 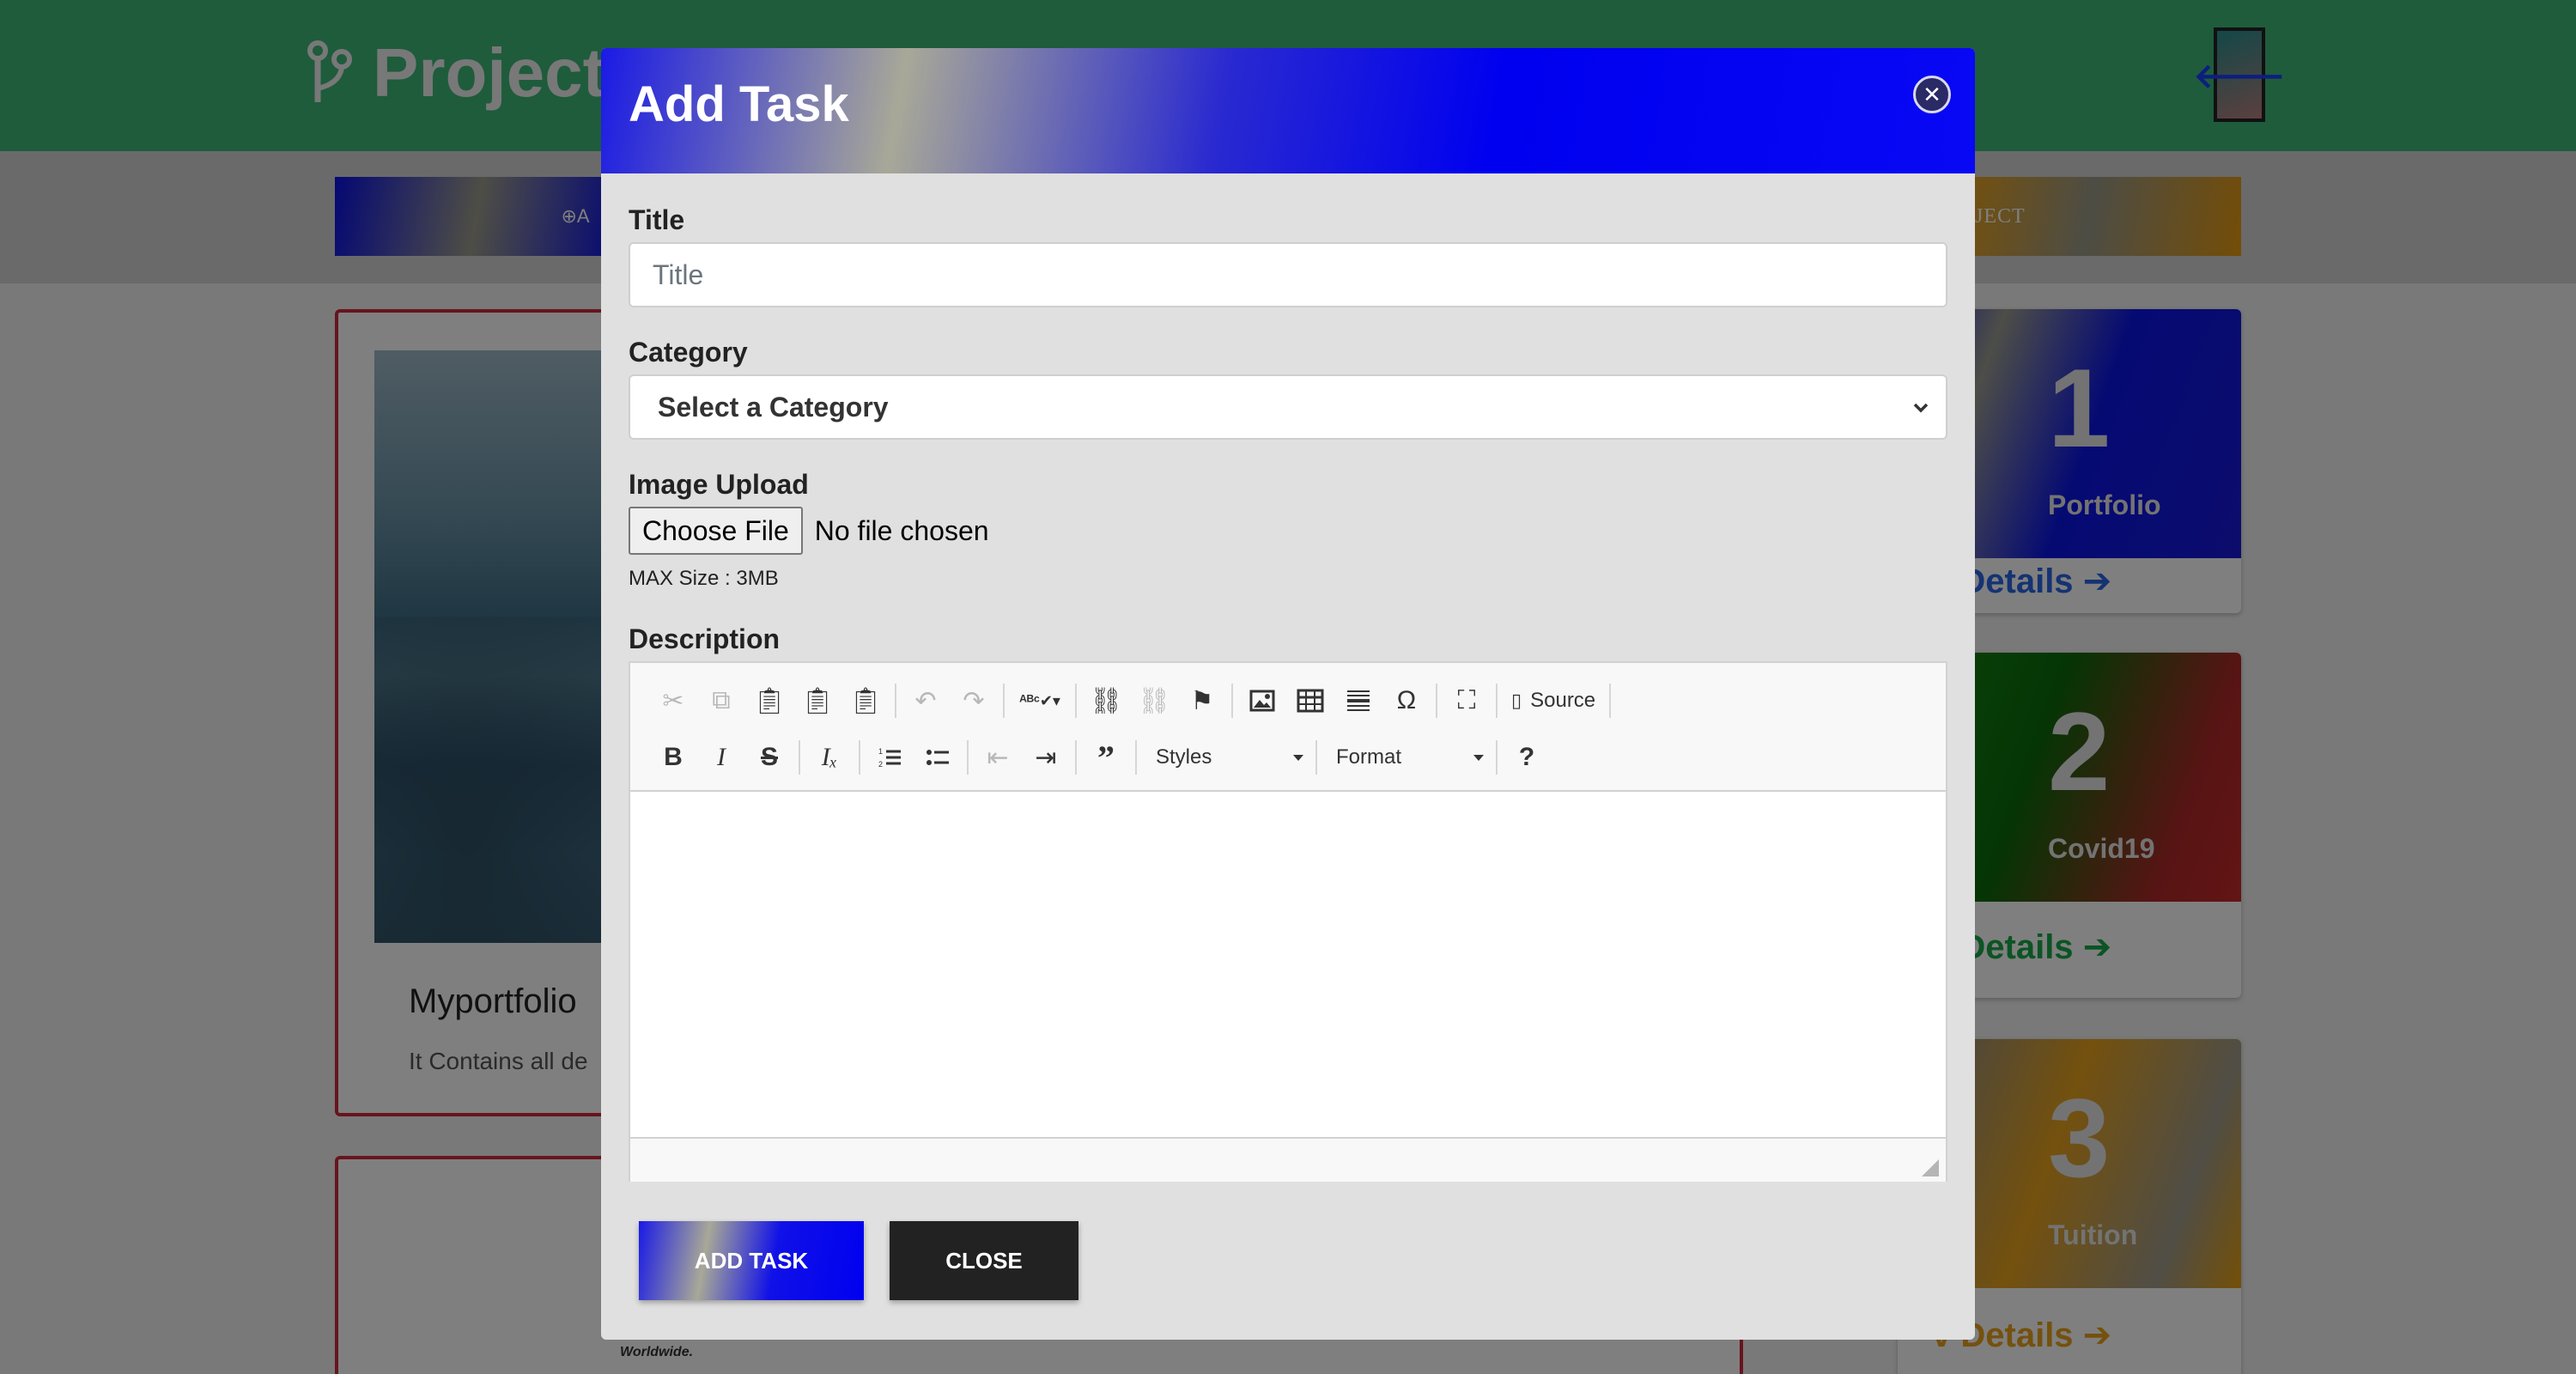 I want to click on anchor-icon: ⚑, so click(x=1202, y=701).